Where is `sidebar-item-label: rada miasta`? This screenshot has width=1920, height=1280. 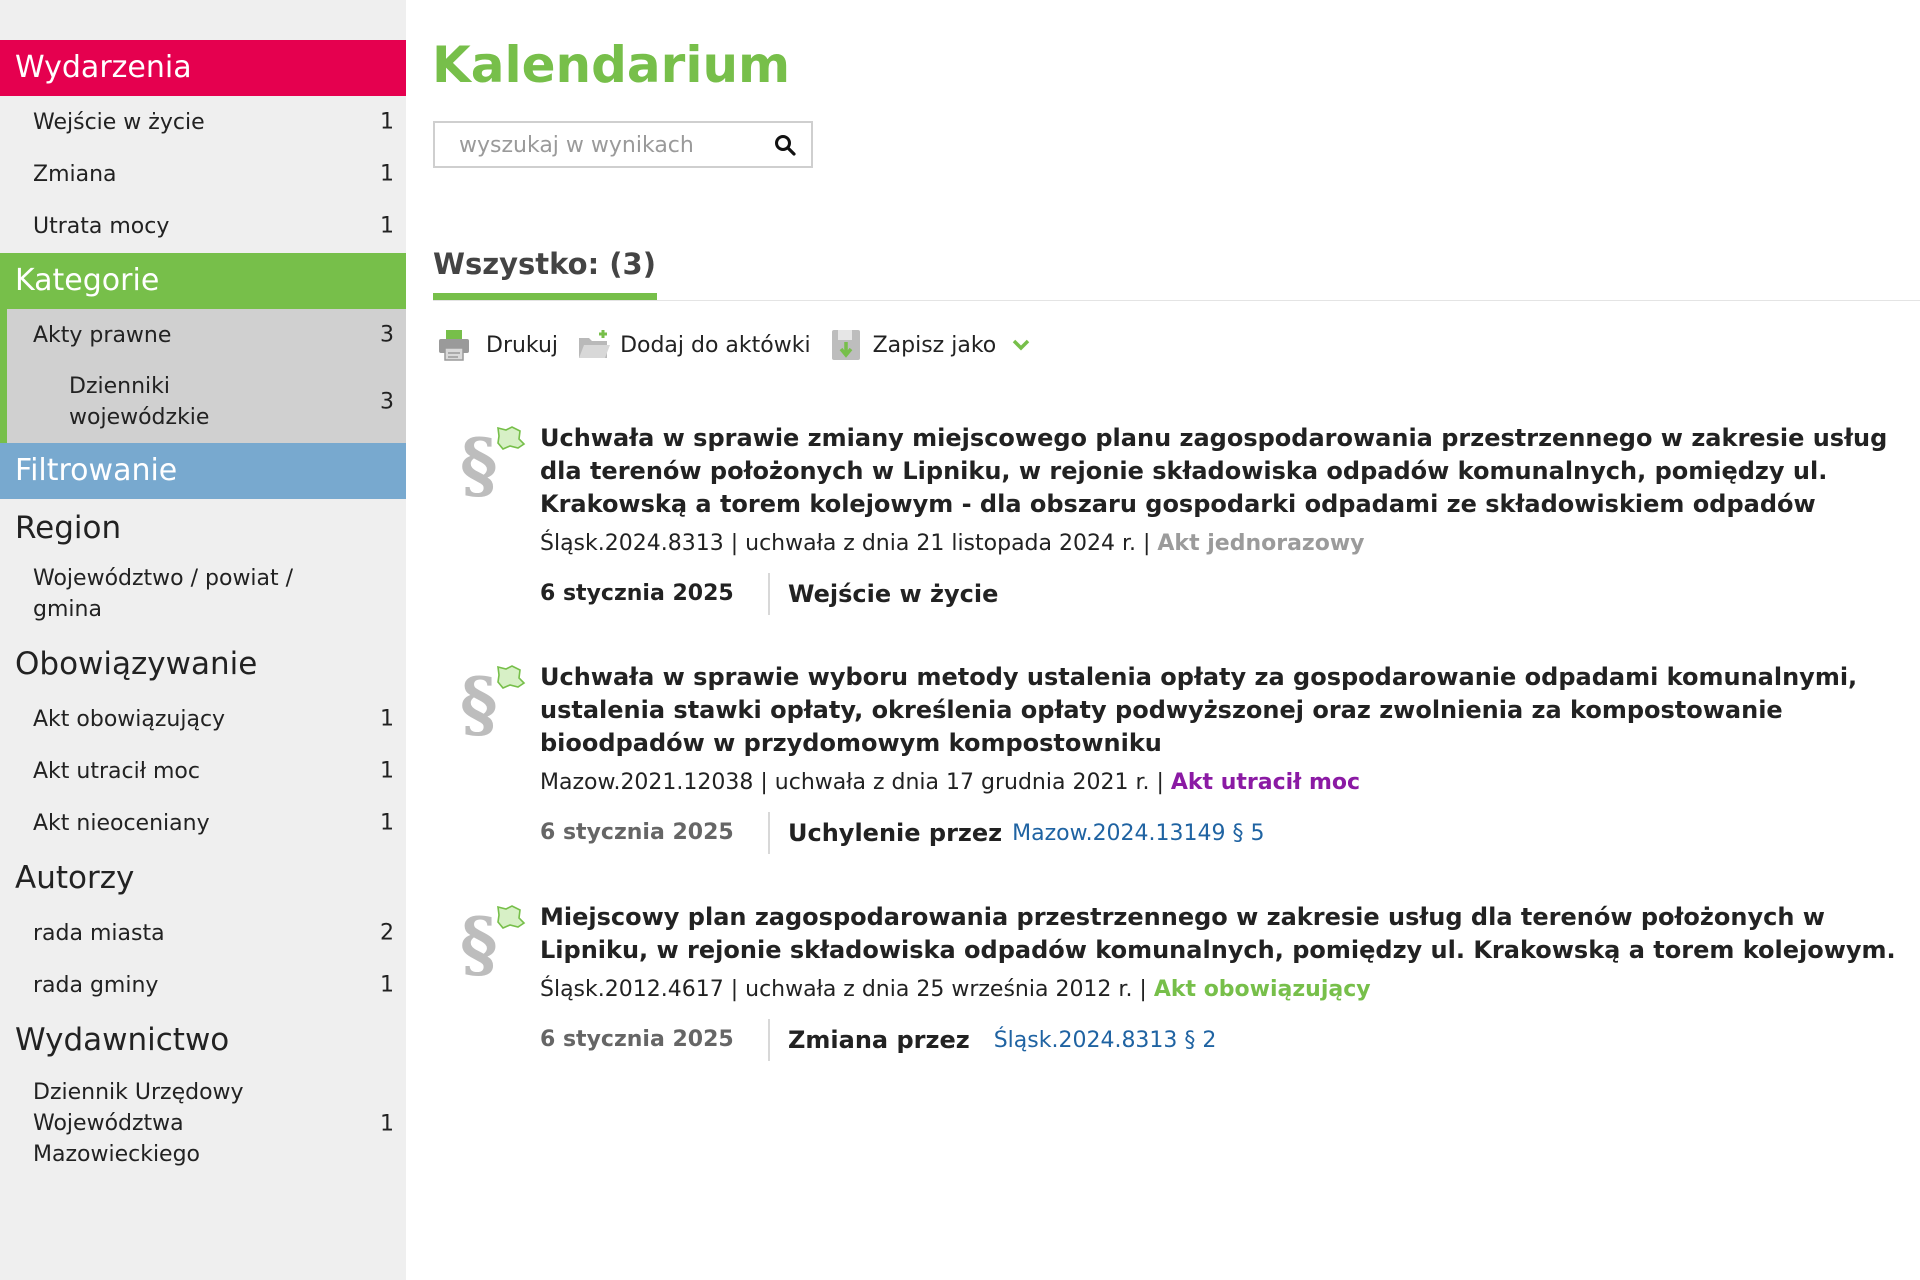
sidebar-item-label: rada miasta is located at coordinates (99, 933).